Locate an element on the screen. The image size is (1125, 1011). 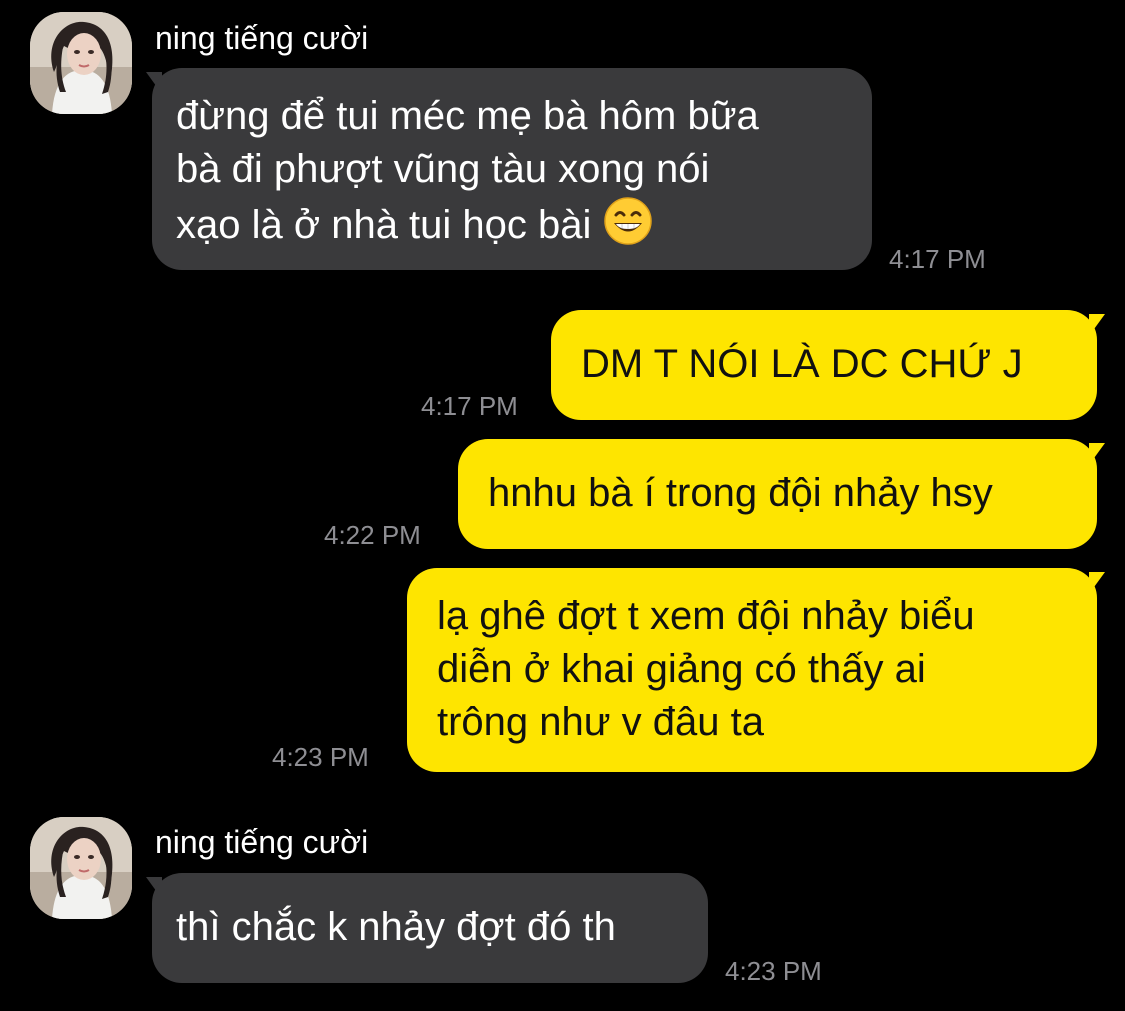
message-text-line: đừng để tui méc mẹ bà hôm bữa is located at coordinates (467, 116).